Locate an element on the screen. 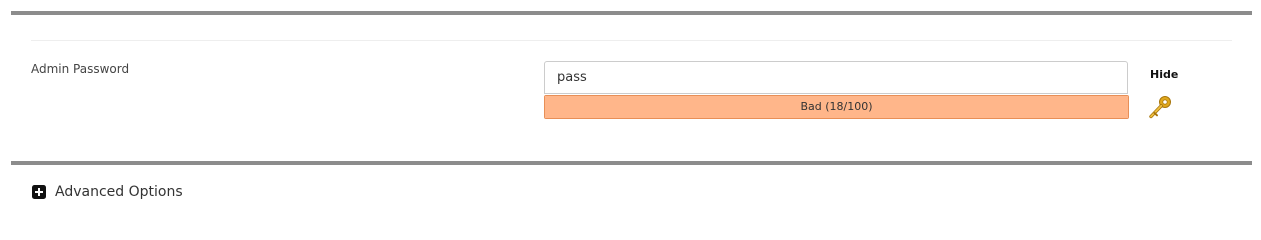 The width and height of the screenshot is (1261, 240). section-divider-bottom is located at coordinates (631, 163).